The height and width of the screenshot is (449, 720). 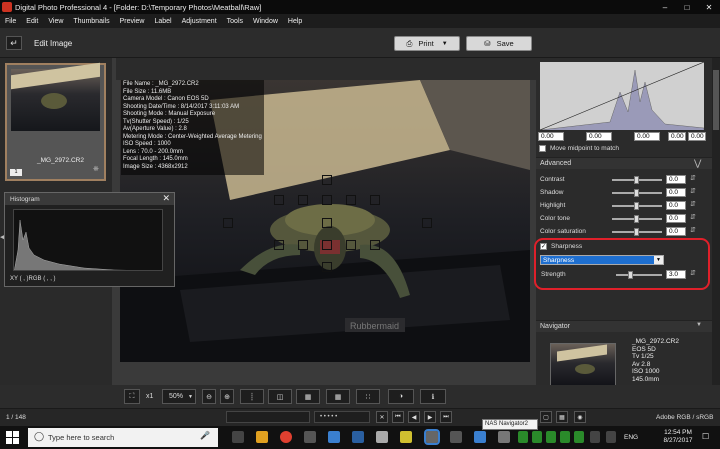 I want to click on tone-curve-graph, so click(x=622, y=96).